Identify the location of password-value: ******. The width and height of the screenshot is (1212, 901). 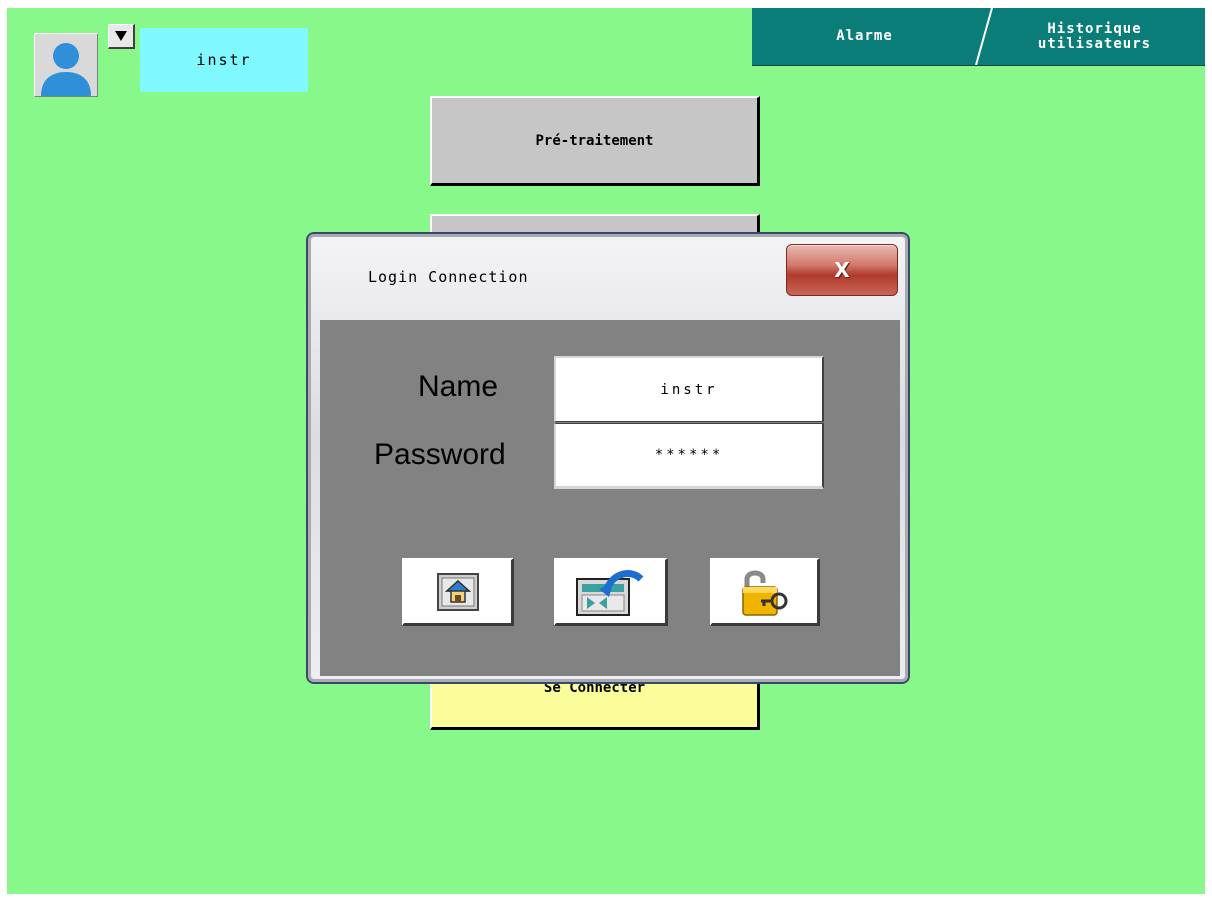
(689, 455).